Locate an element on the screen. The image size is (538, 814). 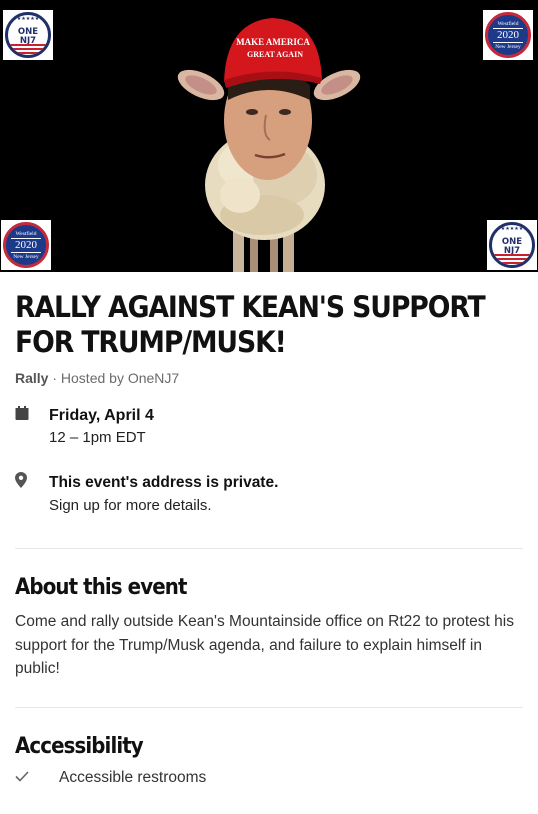
accessibility-item-label: Accessible restrooms is located at coordinates (133, 777).